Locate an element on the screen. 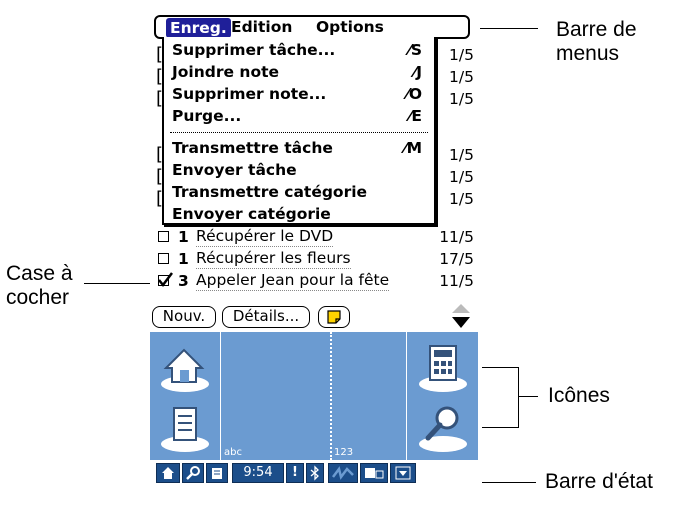  callout-statusbar: Barre d'état is located at coordinates (599, 481).